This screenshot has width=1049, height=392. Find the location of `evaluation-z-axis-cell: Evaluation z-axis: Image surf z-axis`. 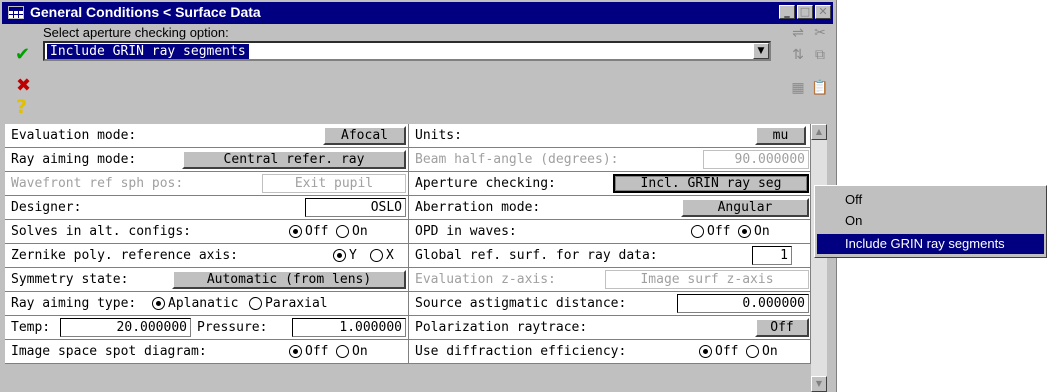

evaluation-z-axis-cell: Evaluation z-axis: Image surf z-axis is located at coordinates (610, 280).